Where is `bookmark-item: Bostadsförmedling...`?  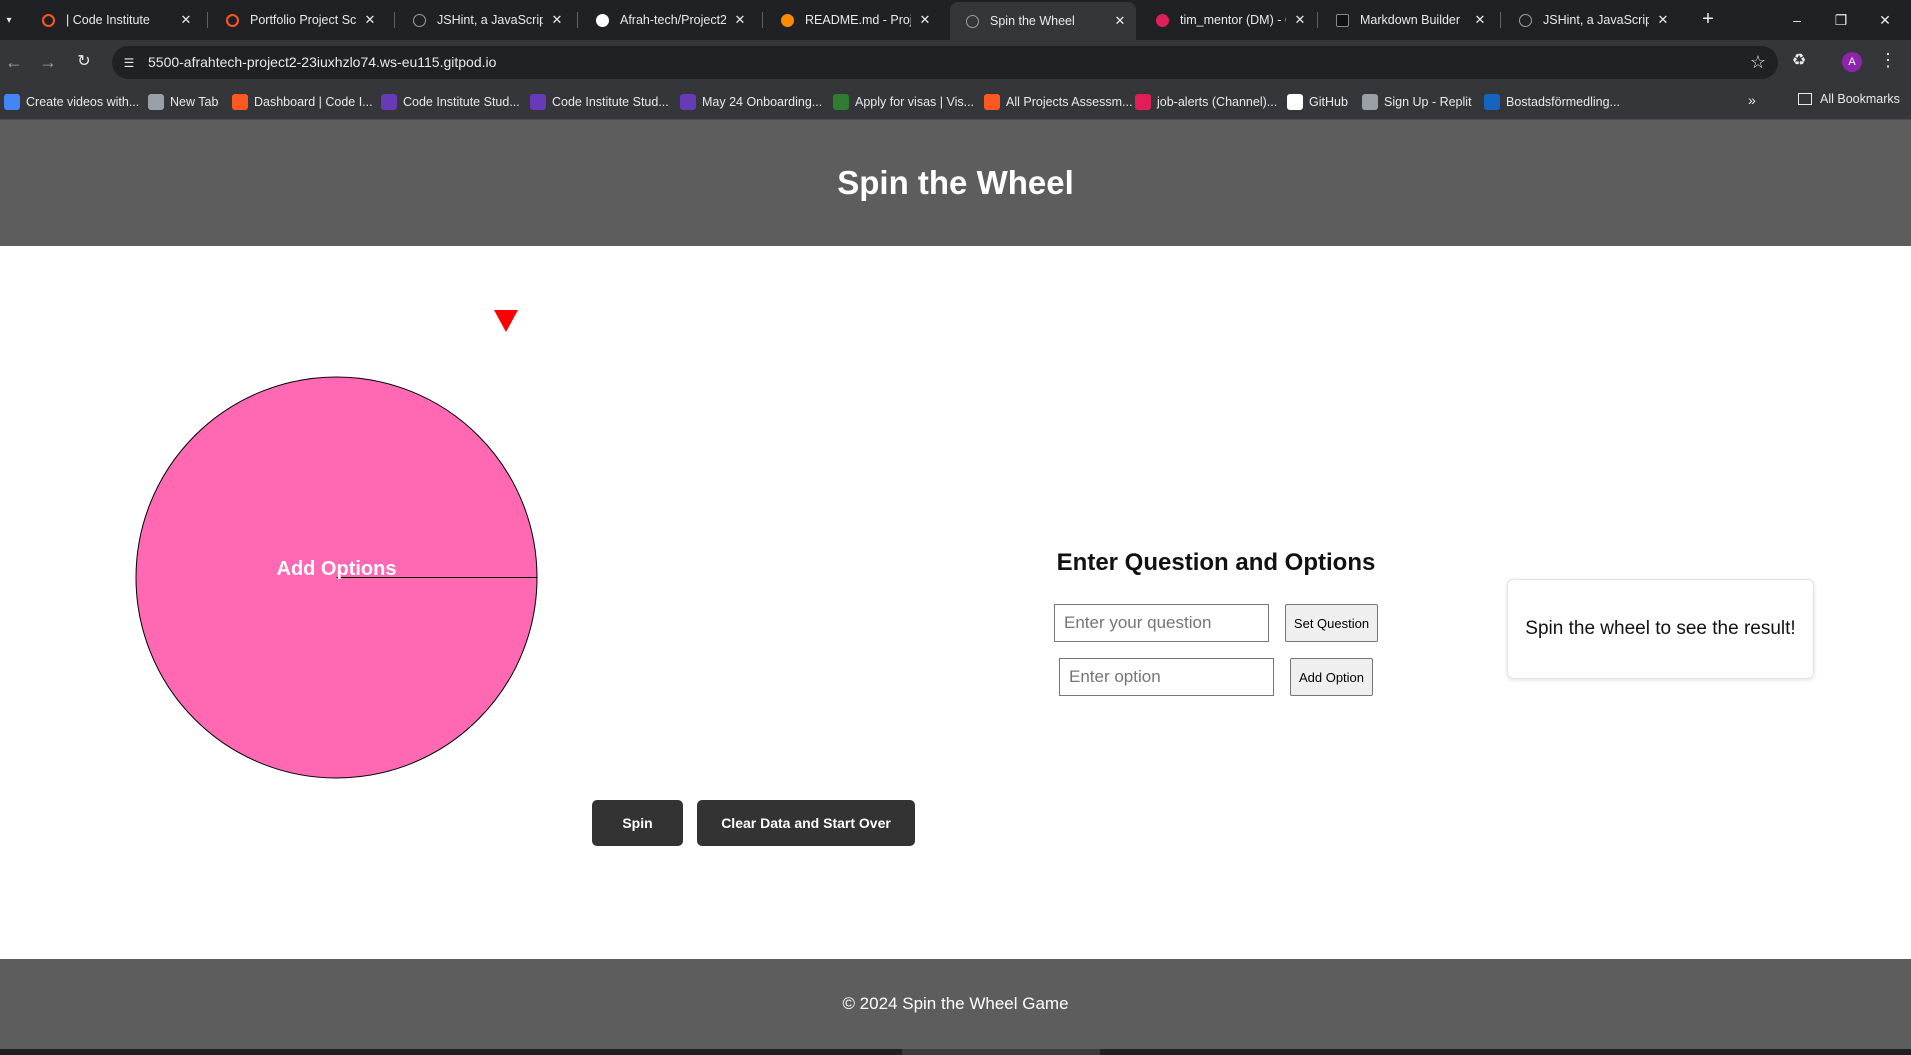
bookmark-item: Bostadsförmedling... is located at coordinates (1552, 102).